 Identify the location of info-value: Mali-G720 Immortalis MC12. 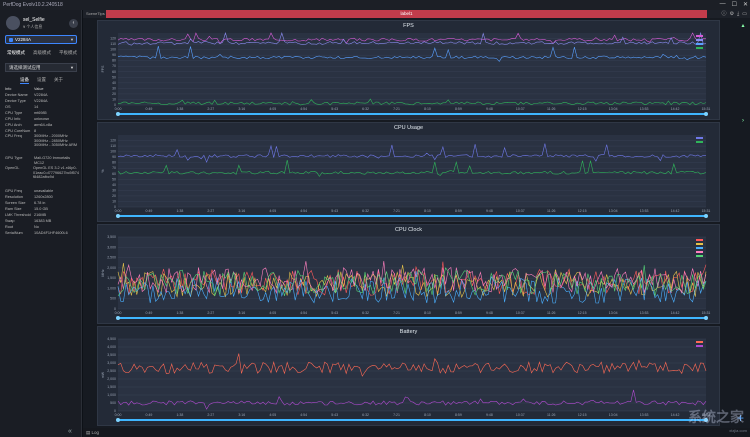
(52, 160).